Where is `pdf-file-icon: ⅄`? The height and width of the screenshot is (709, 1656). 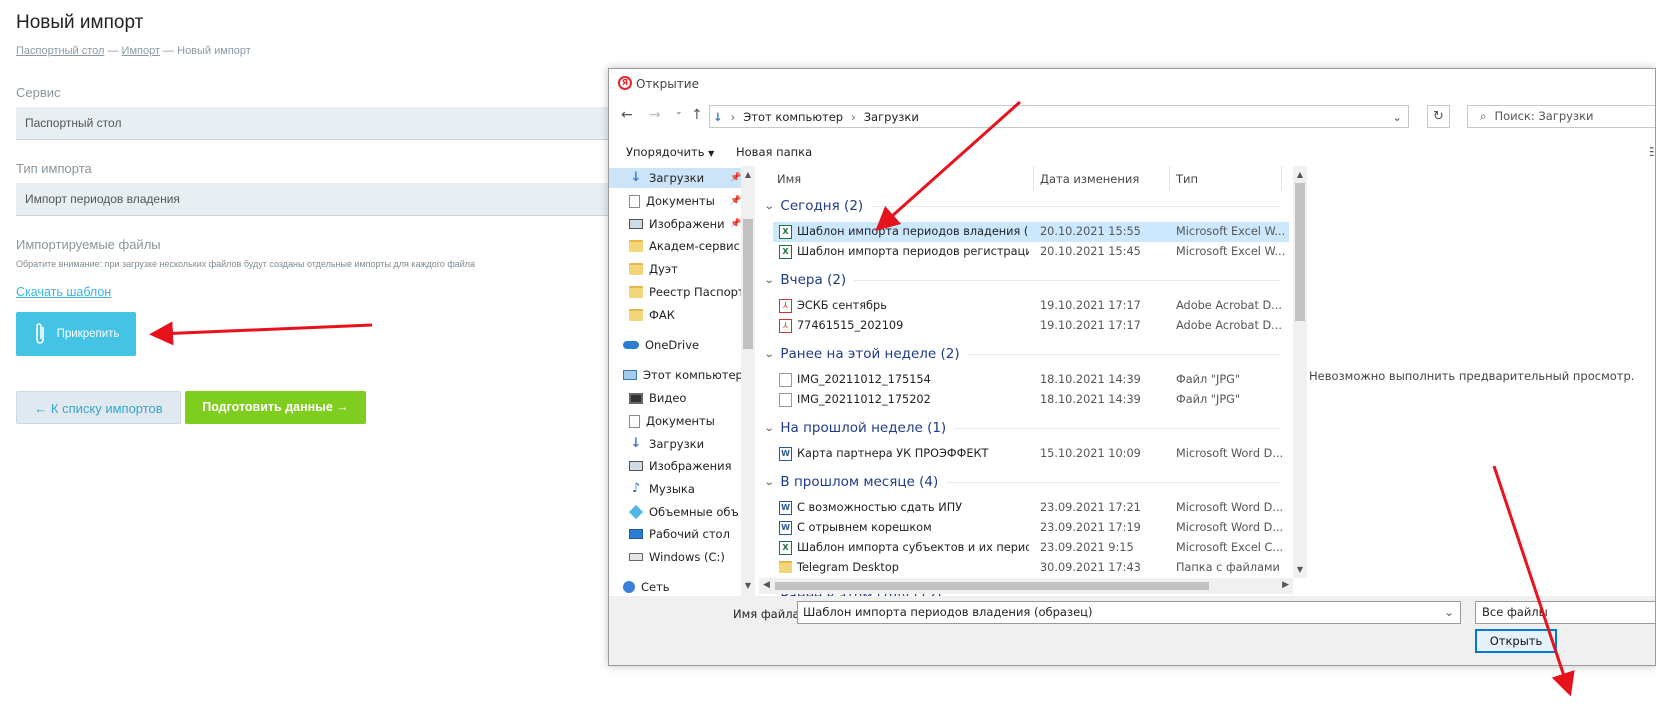
pdf-file-icon: ⅄ is located at coordinates (785, 306).